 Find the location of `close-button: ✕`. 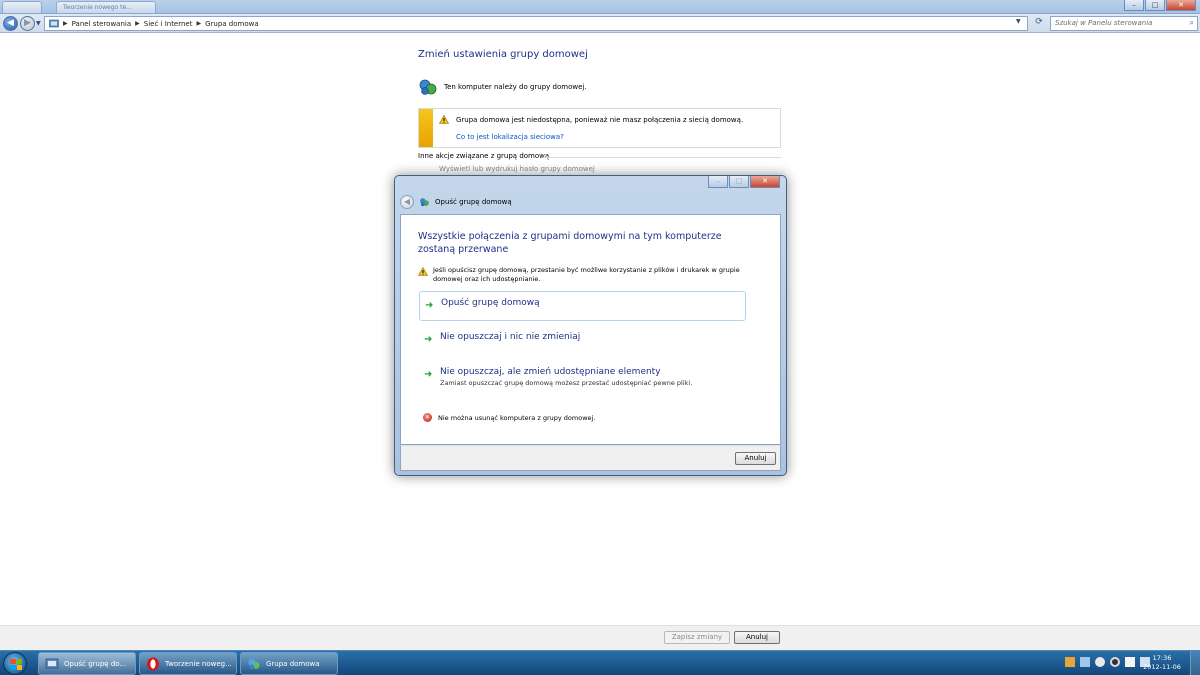

close-button: ✕ is located at coordinates (1181, 5).